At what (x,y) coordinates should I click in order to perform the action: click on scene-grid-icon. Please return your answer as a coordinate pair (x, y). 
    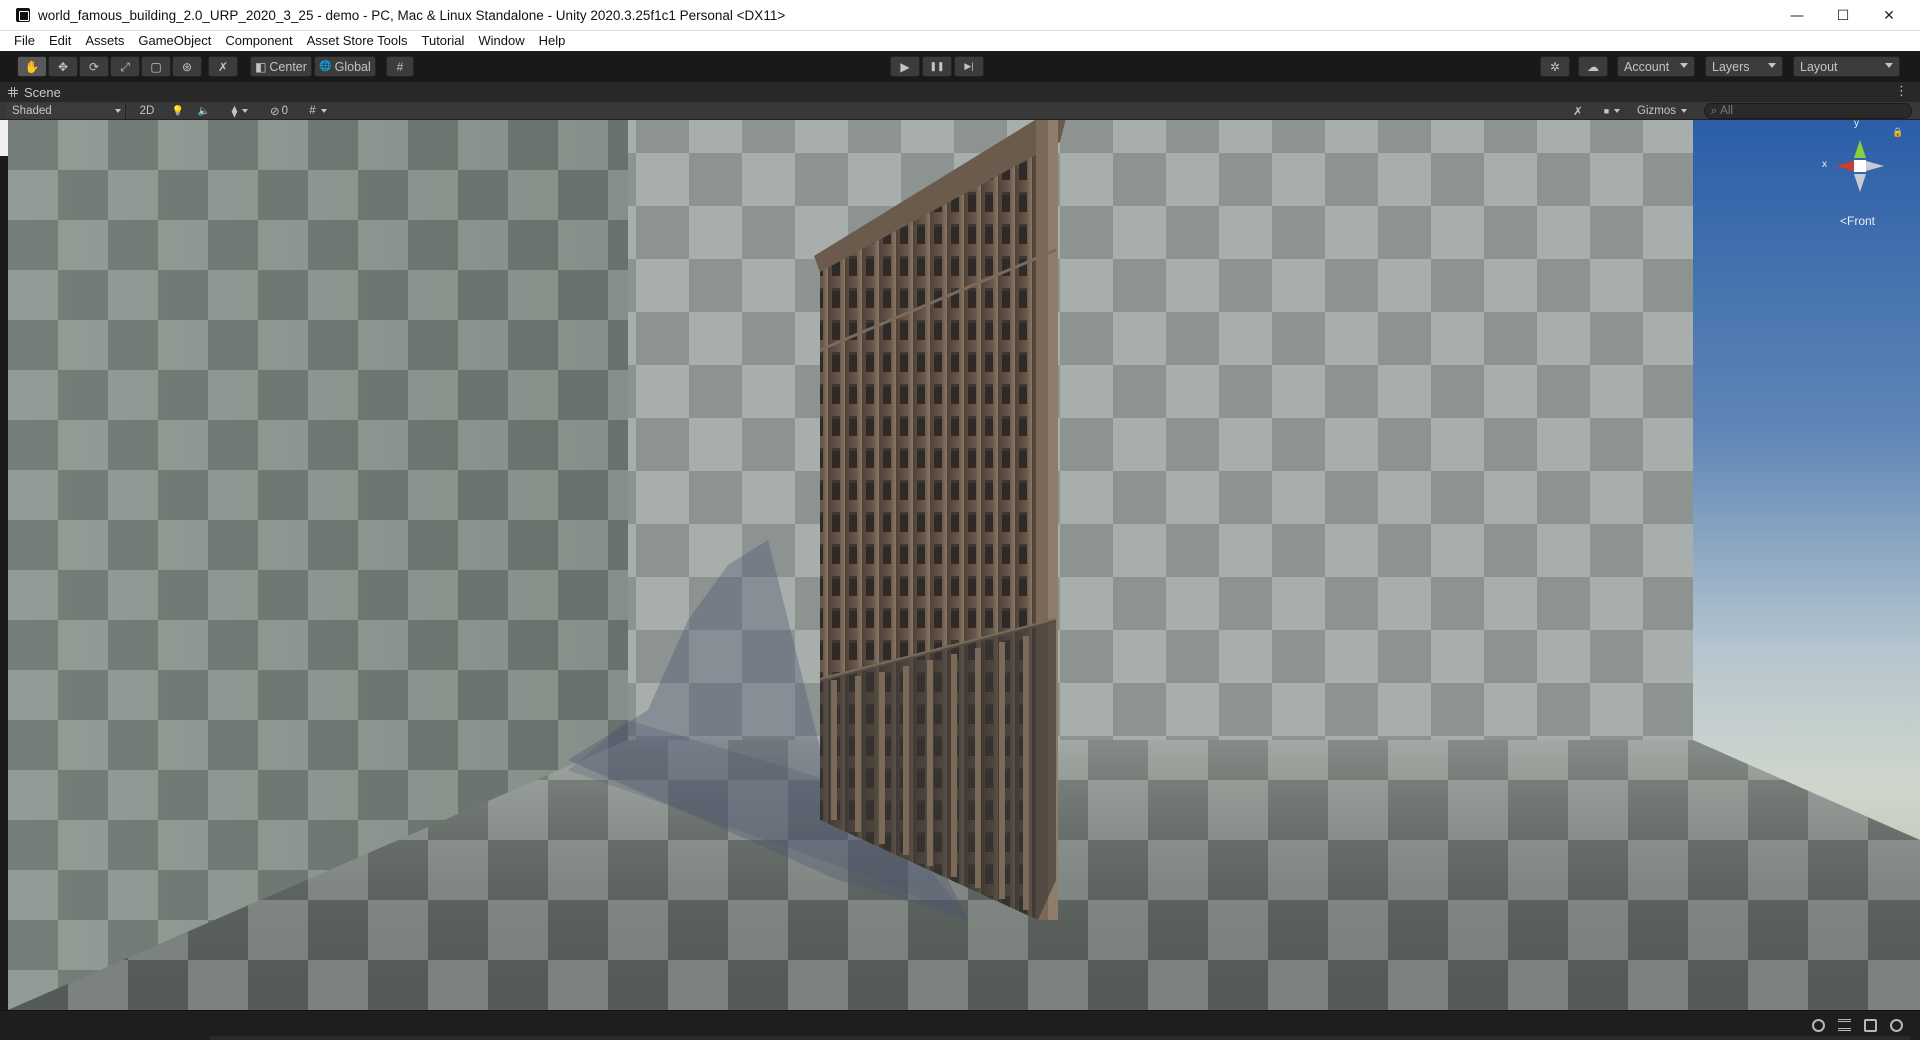
    Looking at the image, I should click on (13, 92).